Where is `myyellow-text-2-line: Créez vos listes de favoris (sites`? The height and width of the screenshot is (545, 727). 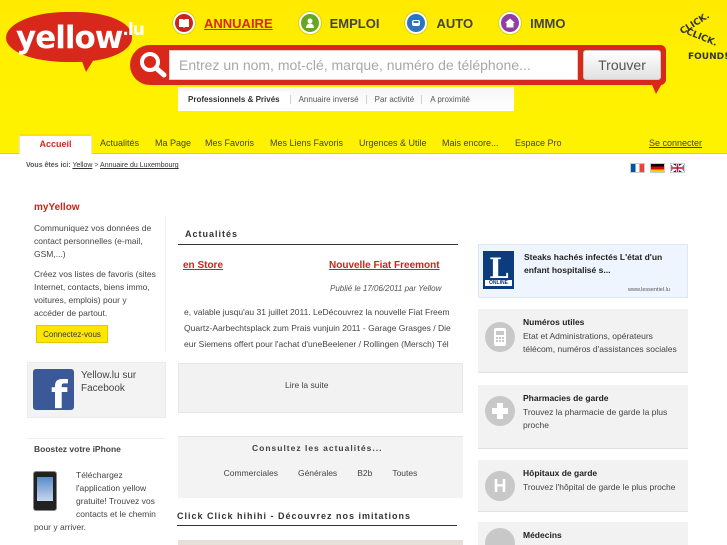
myyellow-text-2-line: Créez vos listes de favoris (sites is located at coordinates (95, 274).